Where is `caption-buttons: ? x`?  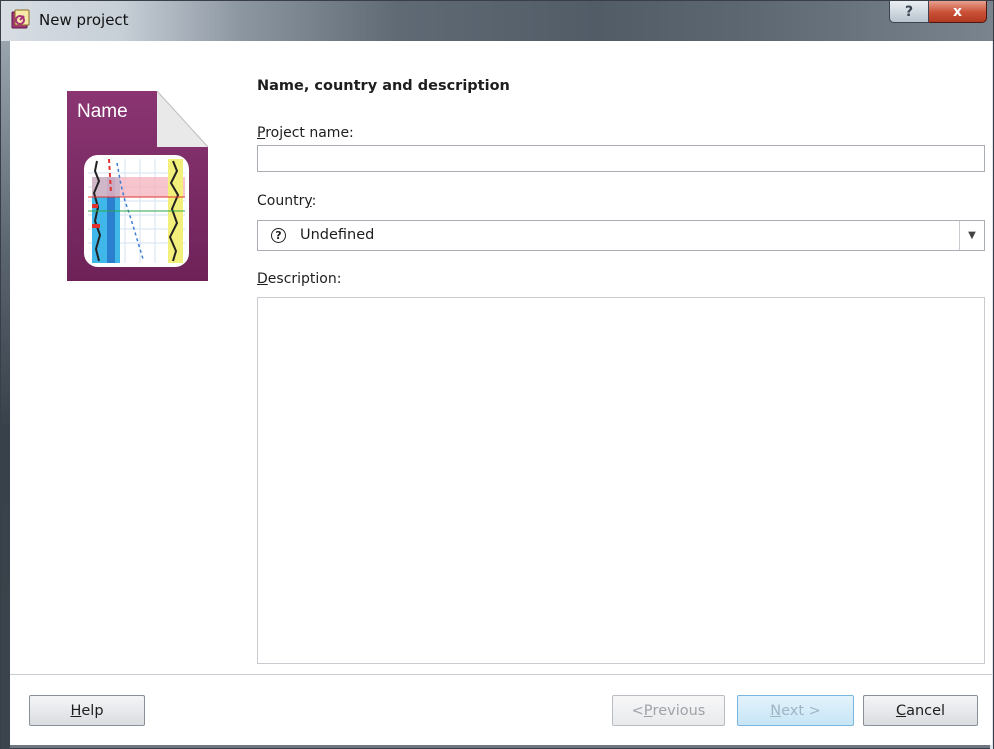 caption-buttons: ? x is located at coordinates (938, 12).